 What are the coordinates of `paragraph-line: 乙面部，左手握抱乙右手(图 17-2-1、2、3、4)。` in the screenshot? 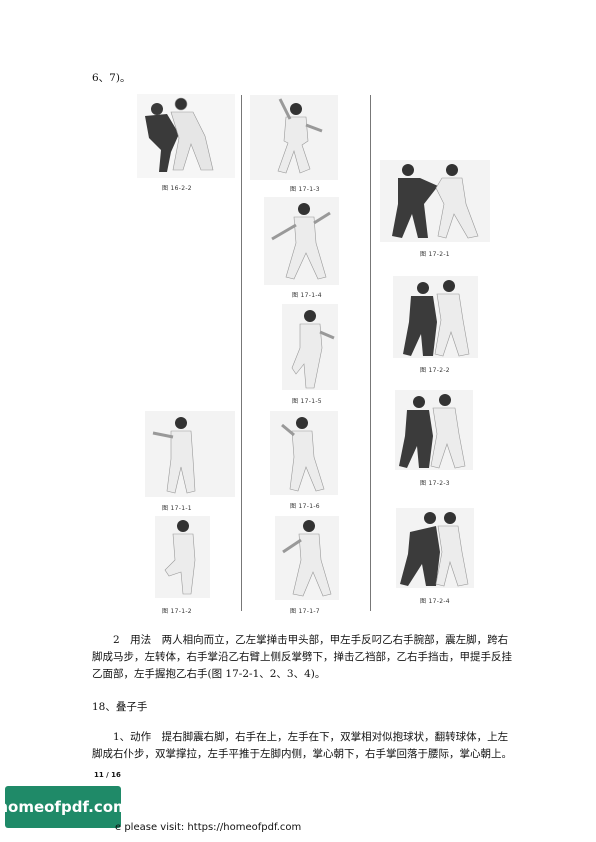 It's located at (209, 674).